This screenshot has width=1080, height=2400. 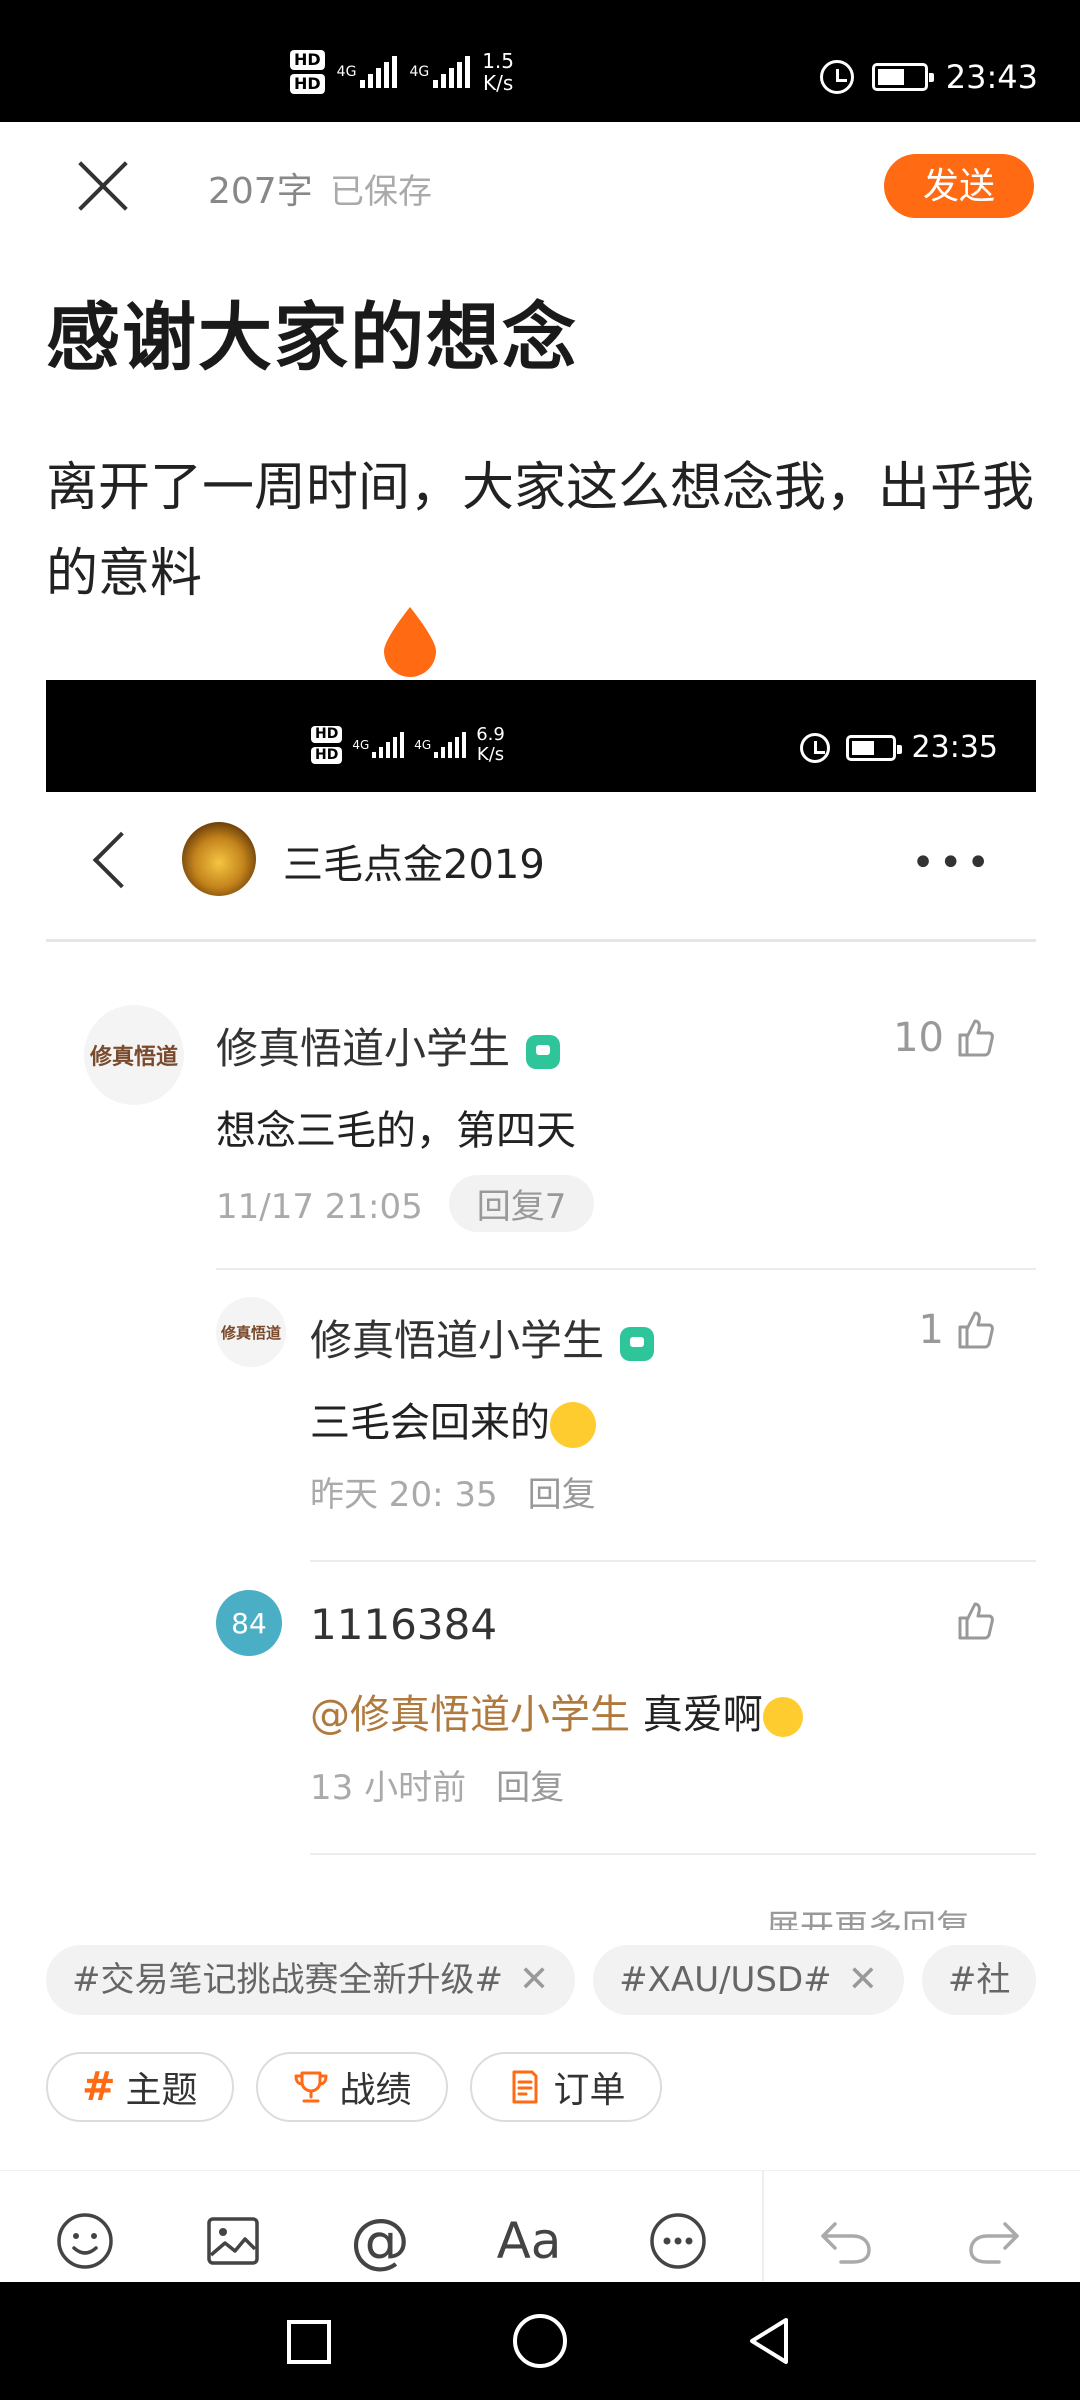 I want to click on battery-icon, so click(x=902, y=77).